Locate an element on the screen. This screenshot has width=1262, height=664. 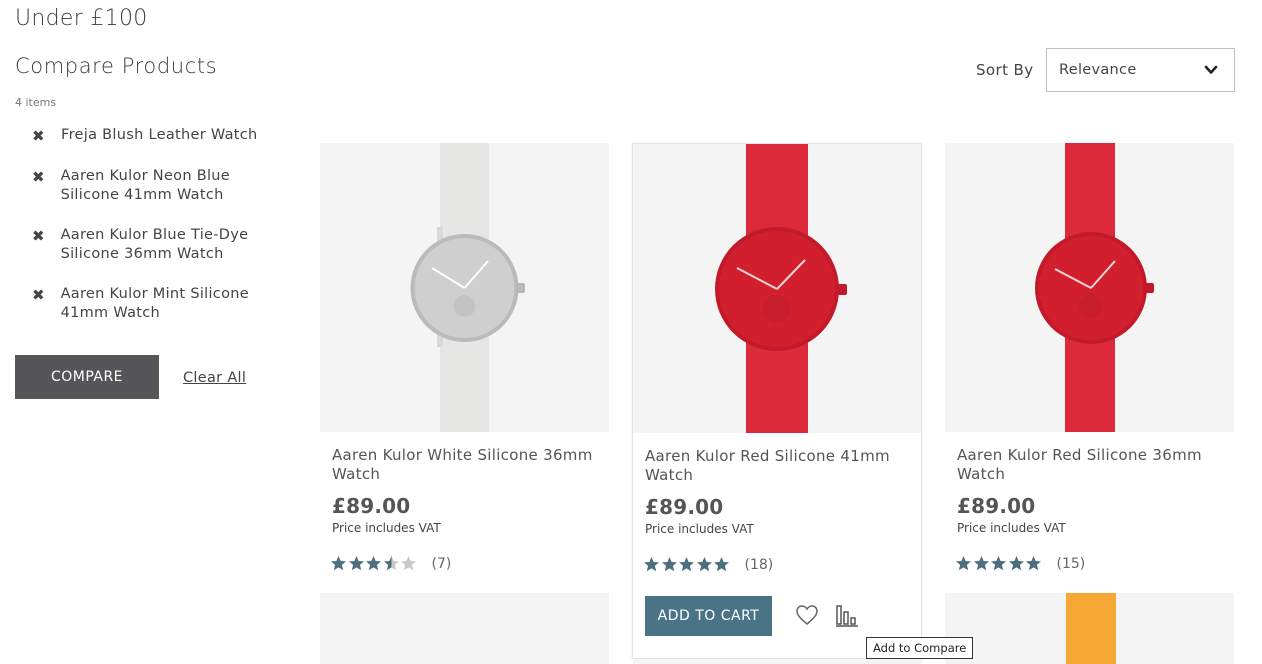
product-name: Aaren Kulor Red Silicone 41mm Watch is located at coordinates (777, 466).